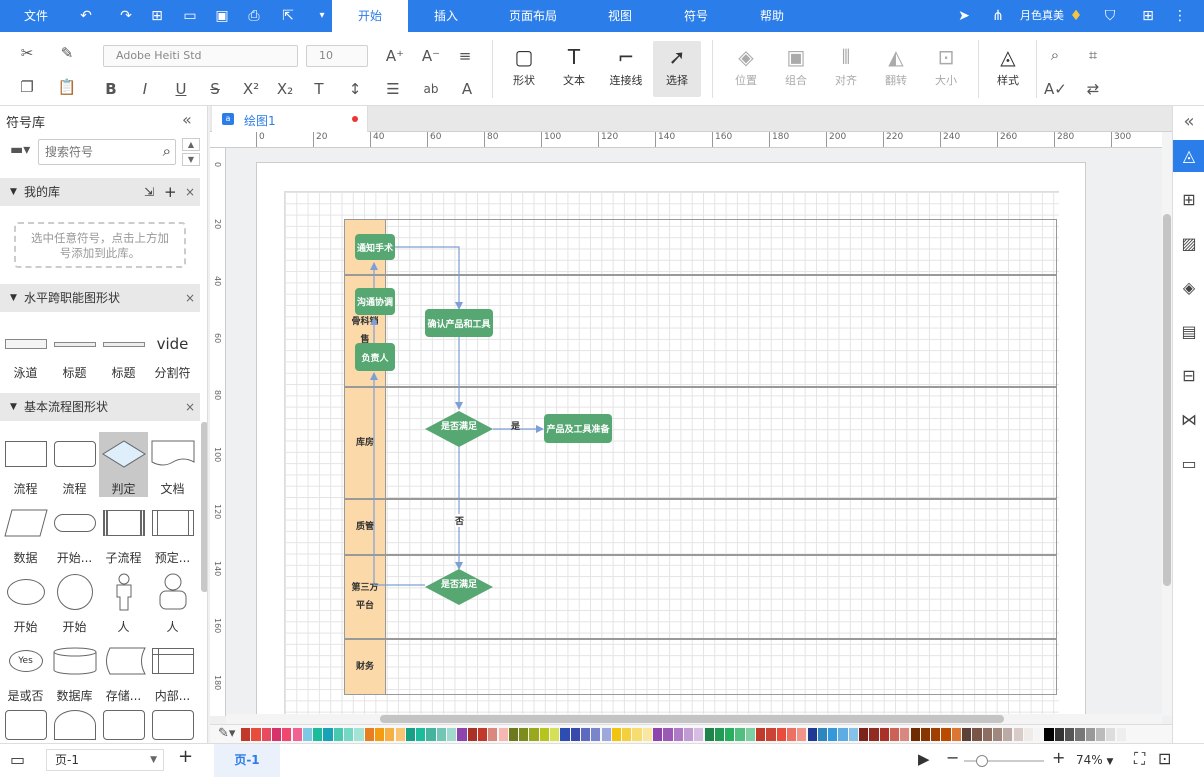  What do you see at coordinates (1093, 55) in the screenshot?
I see `crop-icon: ⌗` at bounding box center [1093, 55].